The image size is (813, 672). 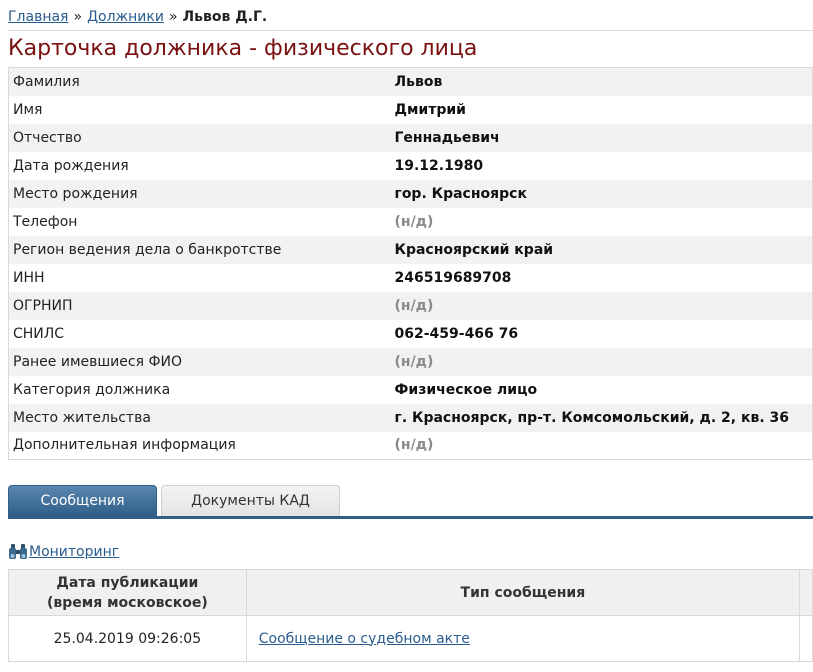 I want to click on info-row: Ранее имевшиеся ФИО (н/д), so click(x=410, y=361).